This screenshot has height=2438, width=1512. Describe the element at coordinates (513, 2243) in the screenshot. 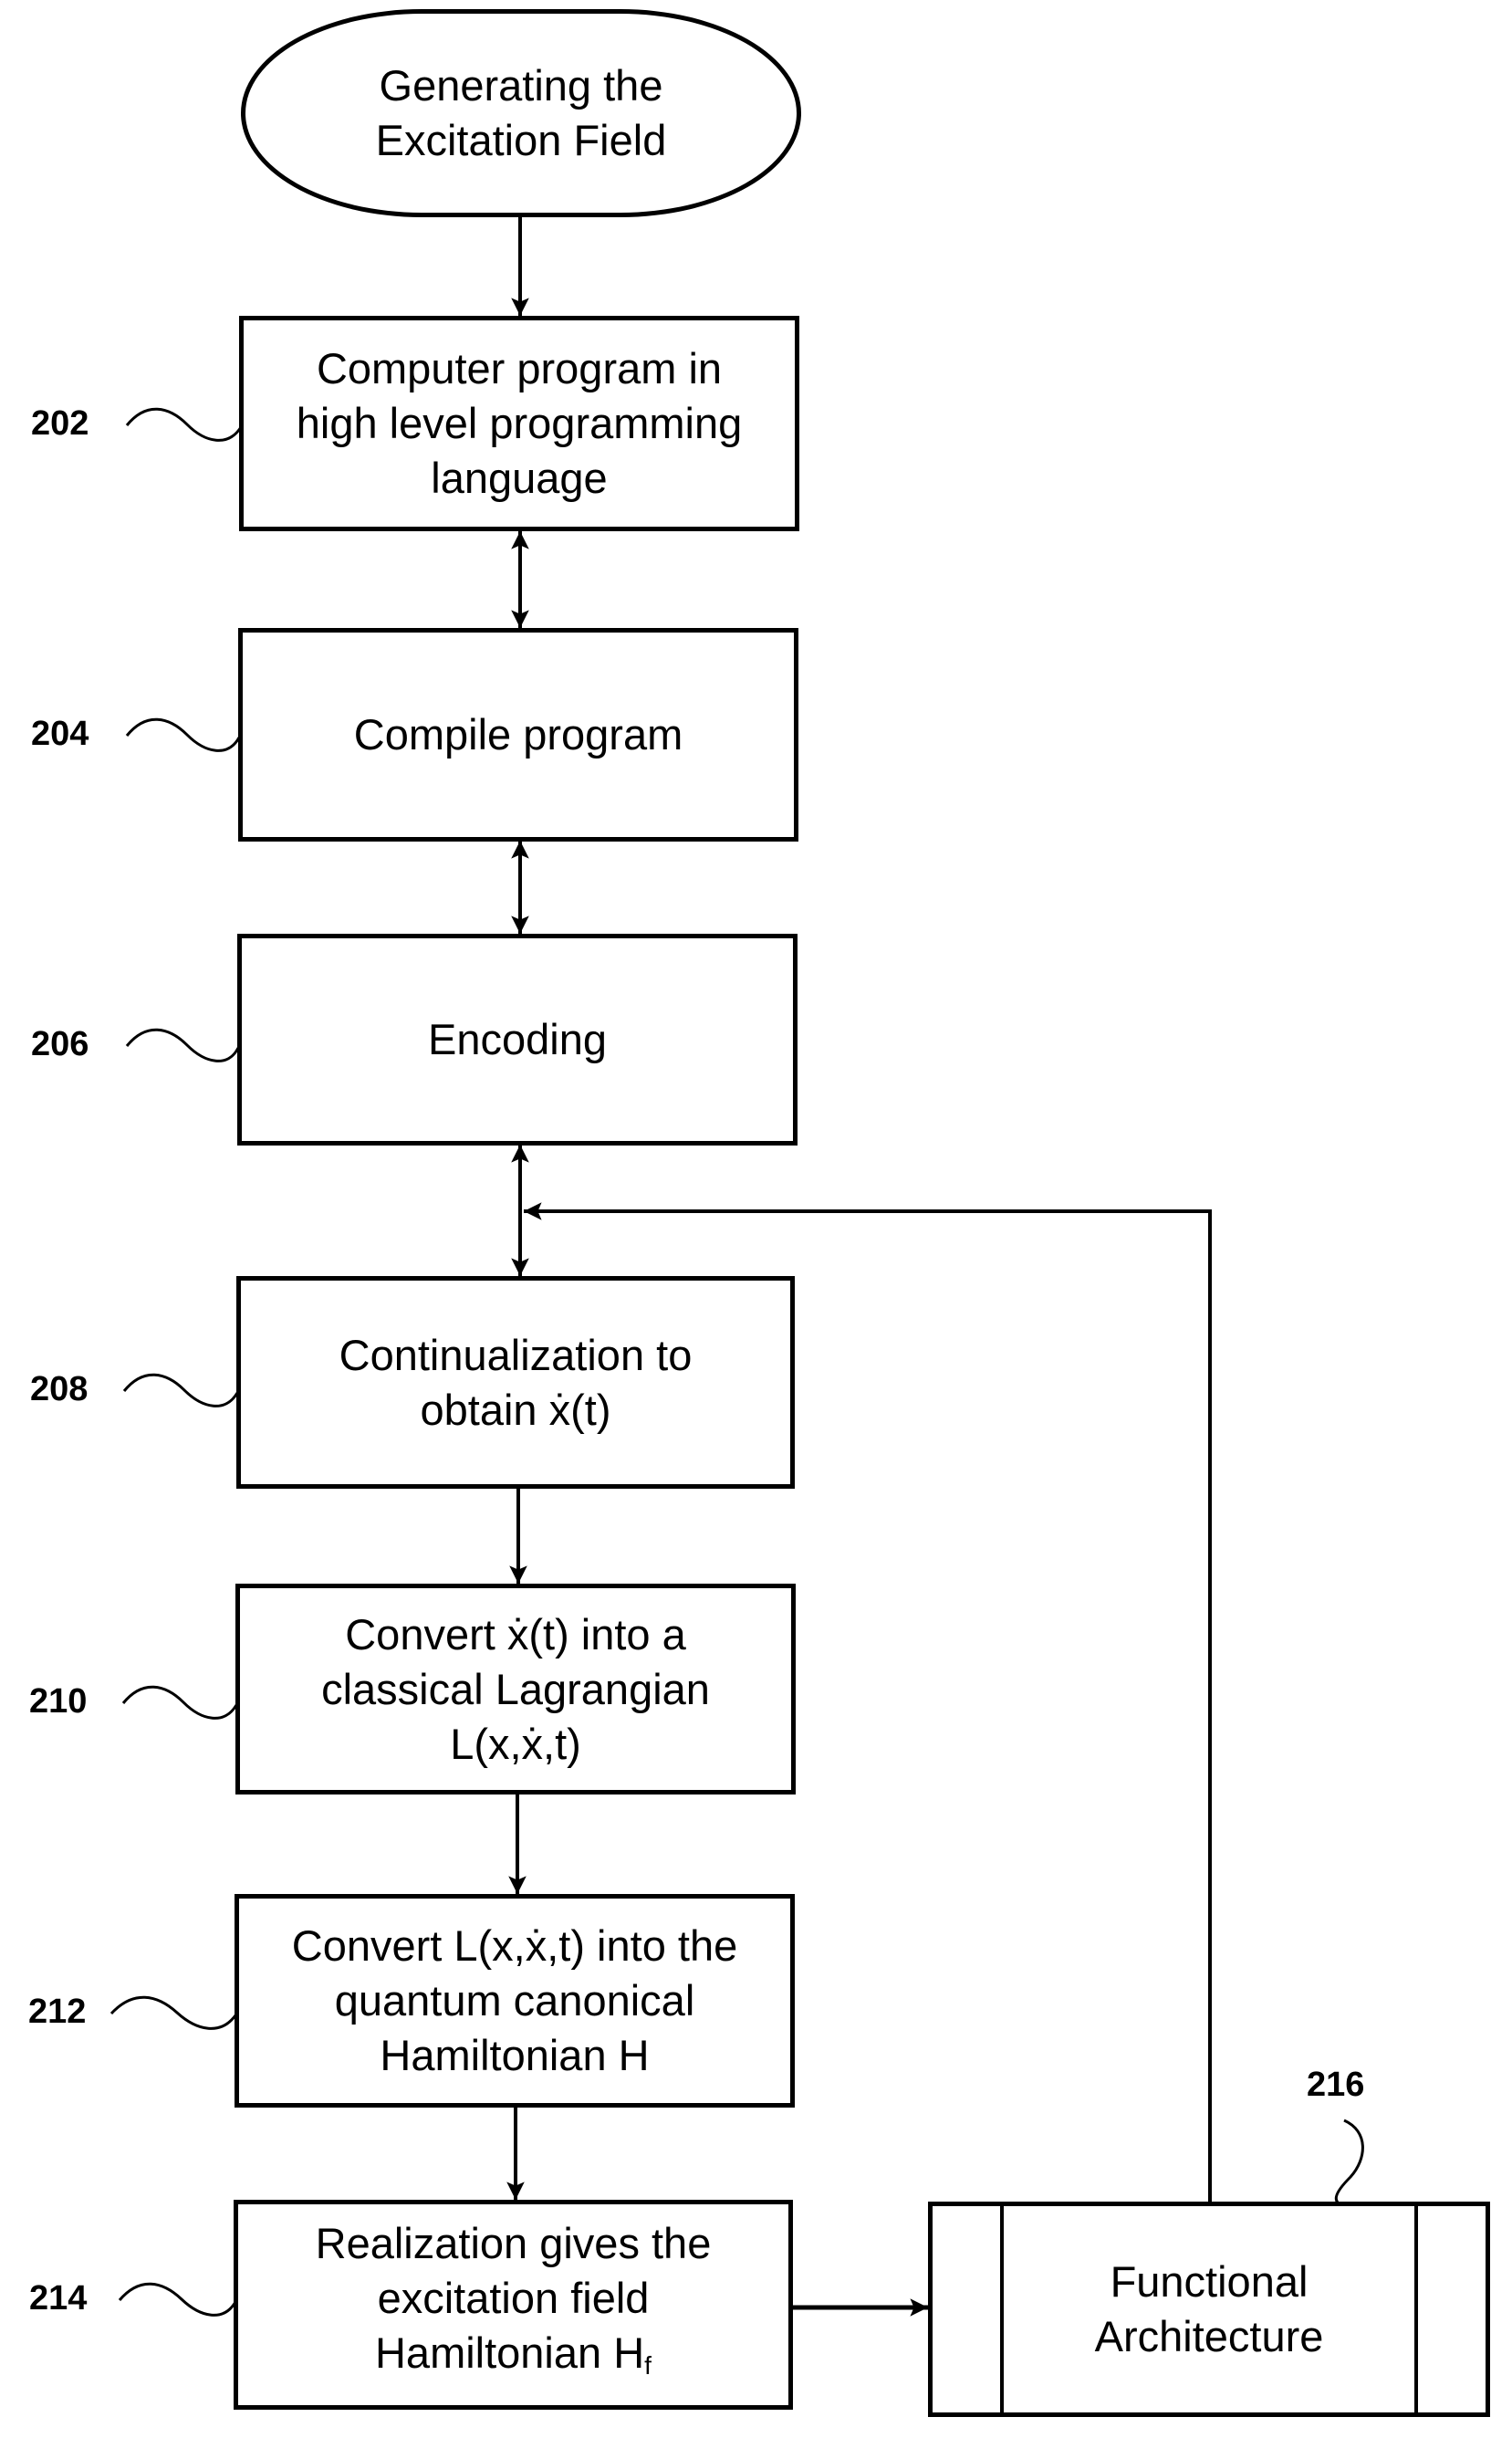

I see `step-214-line-1: Realization gives the` at that location.